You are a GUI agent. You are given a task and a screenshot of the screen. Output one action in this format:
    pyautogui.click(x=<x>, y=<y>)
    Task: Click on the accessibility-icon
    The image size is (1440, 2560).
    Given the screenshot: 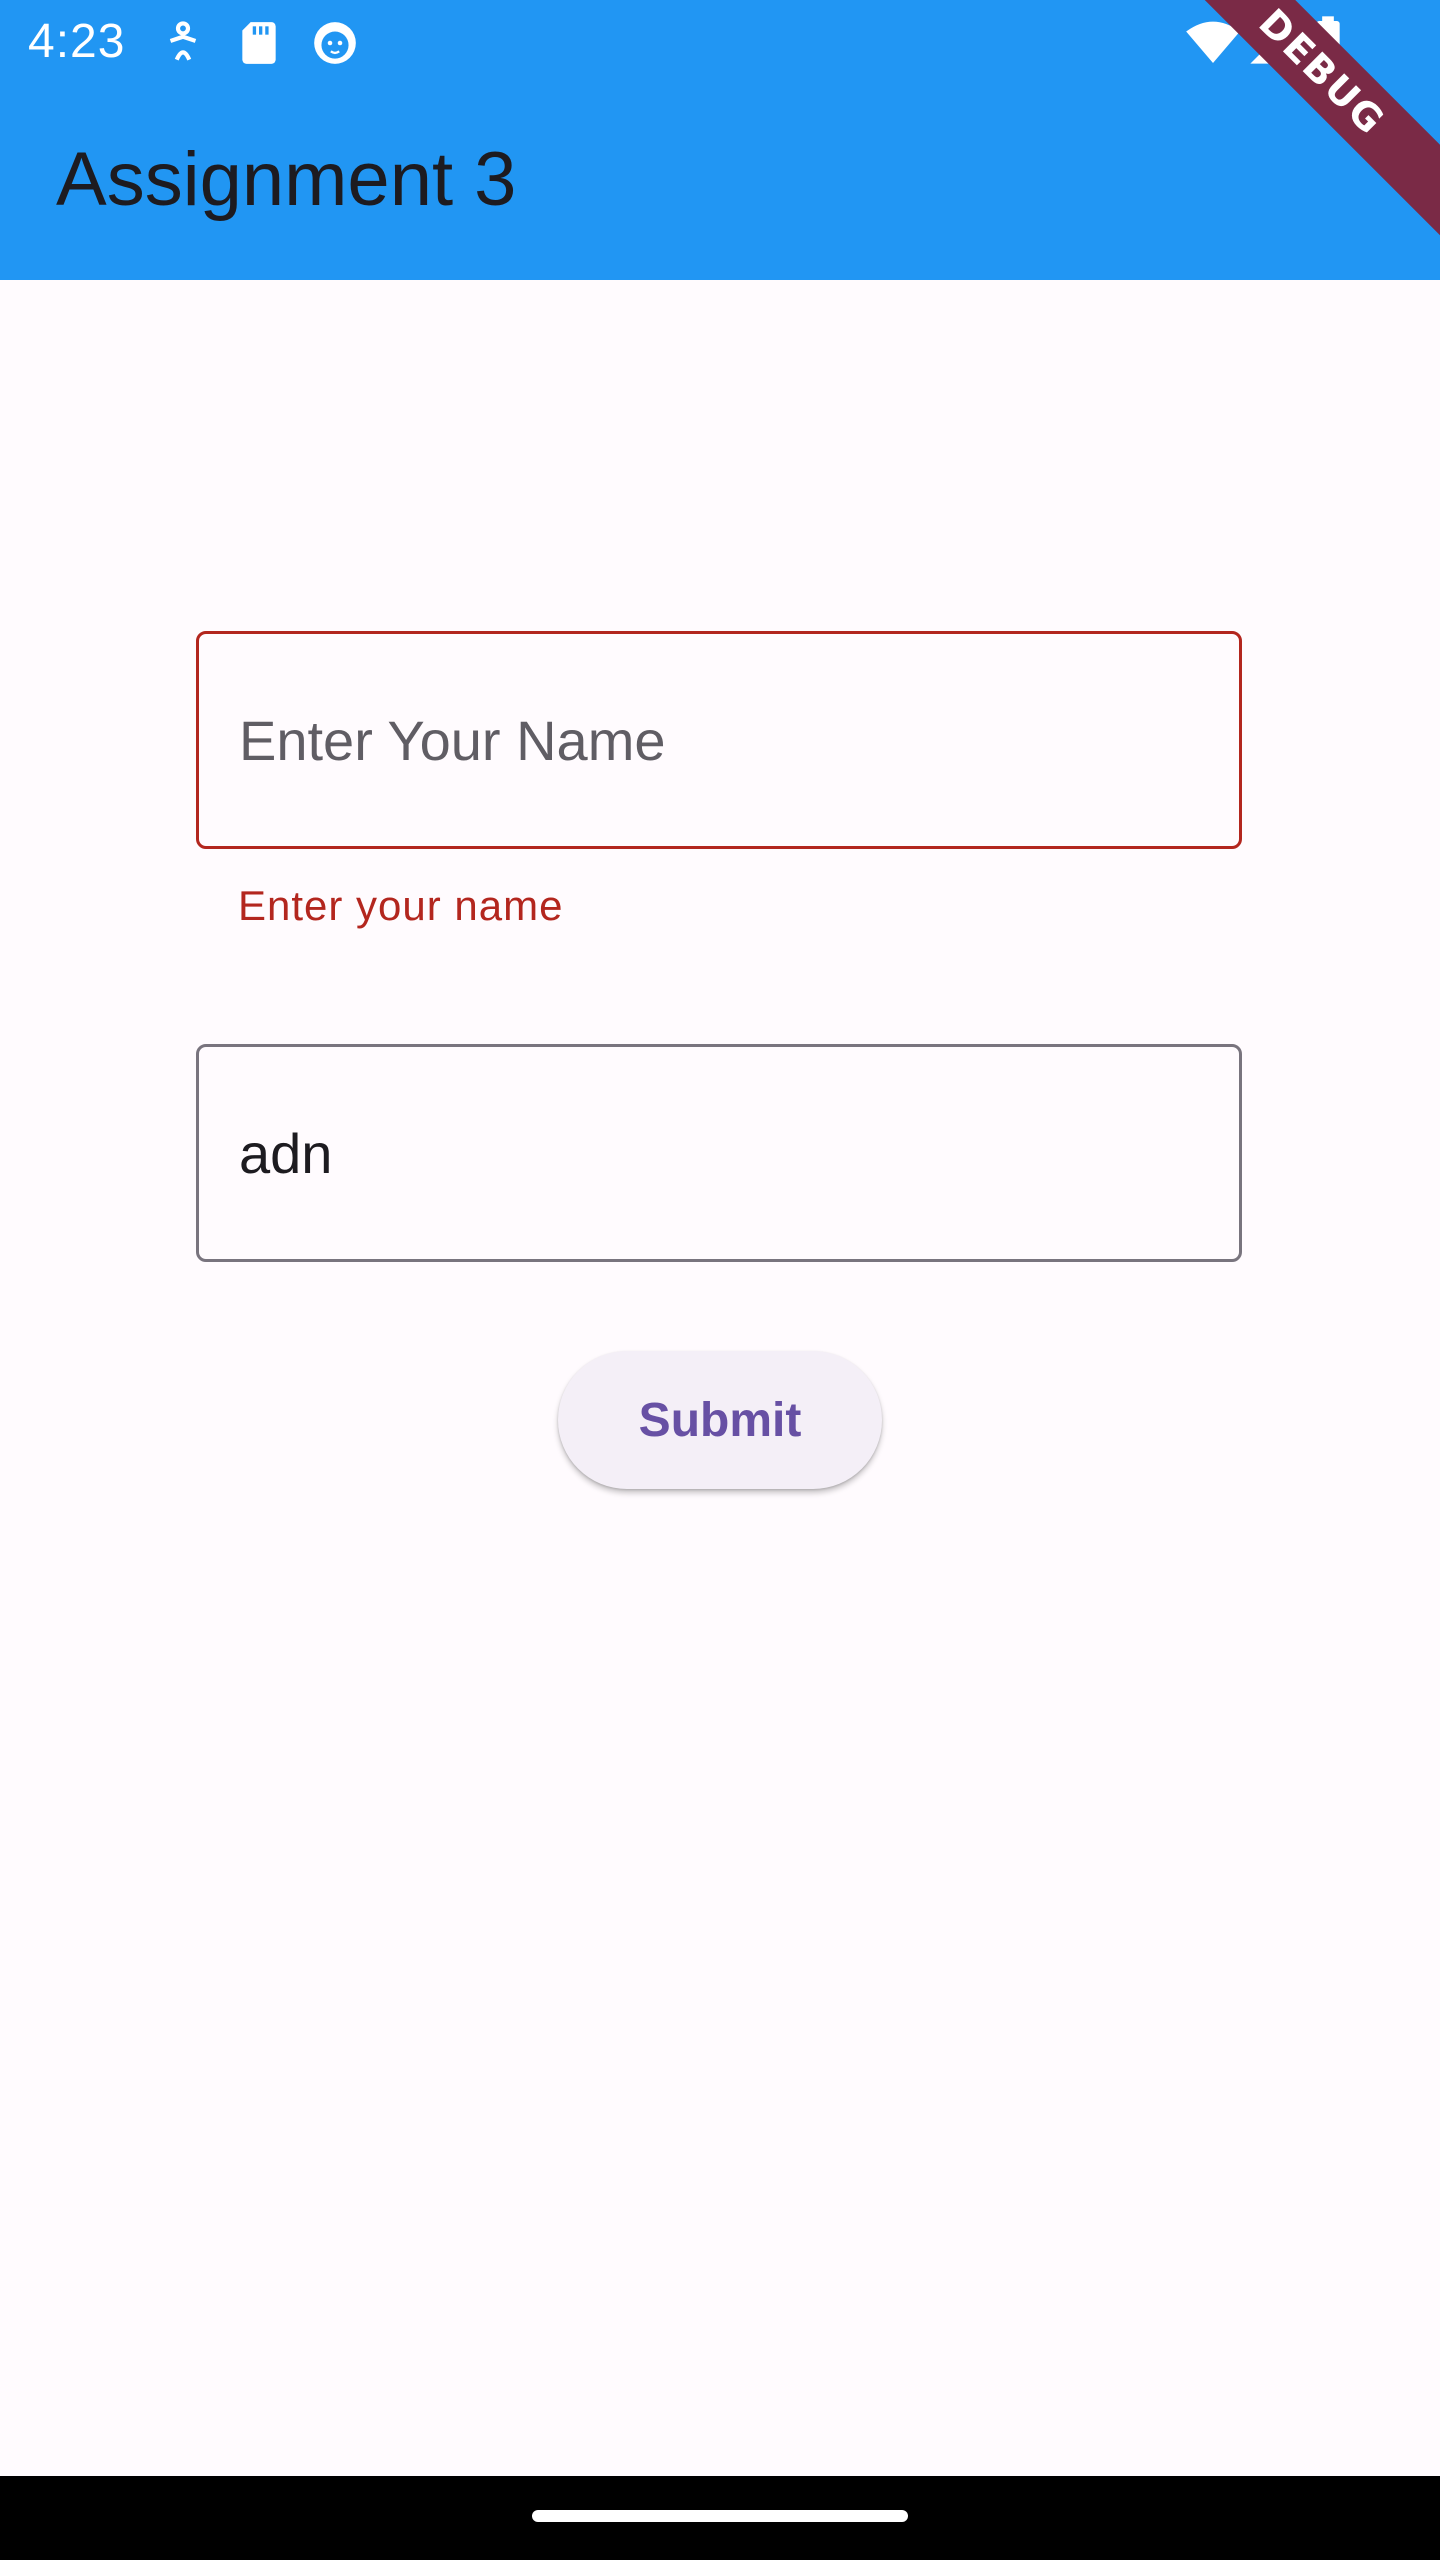 What is the action you would take?
    pyautogui.click(x=183, y=41)
    